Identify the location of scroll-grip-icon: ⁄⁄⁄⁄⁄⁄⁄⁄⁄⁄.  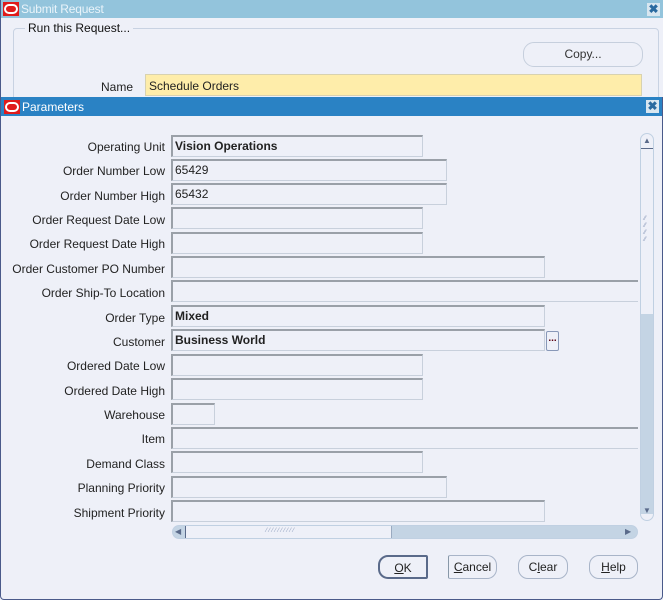
(281, 531).